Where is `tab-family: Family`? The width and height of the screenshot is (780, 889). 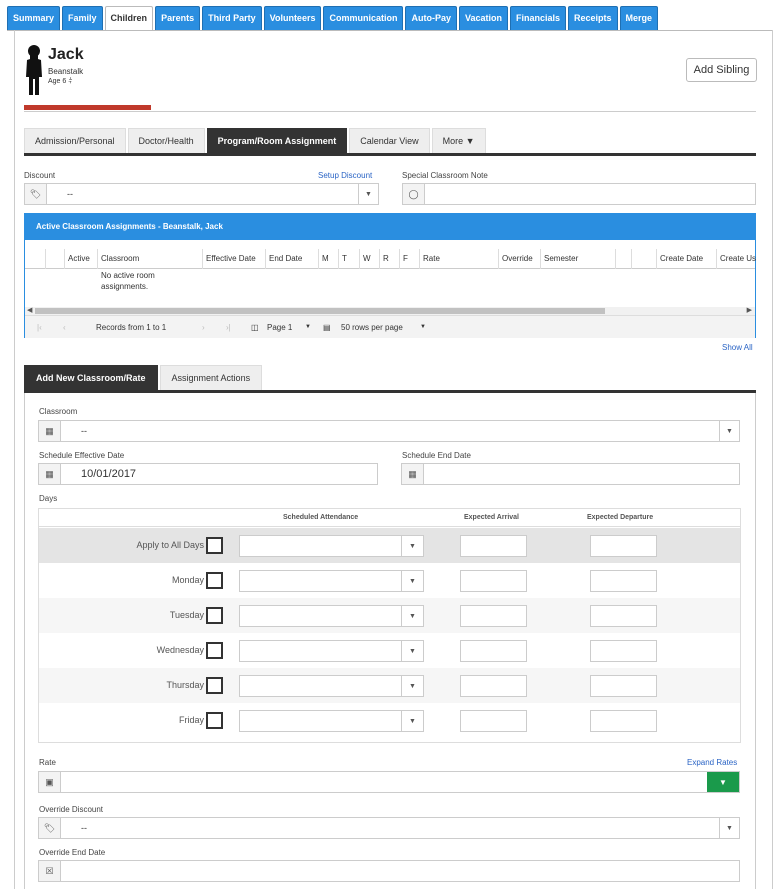
tab-family: Family is located at coordinates (82, 18).